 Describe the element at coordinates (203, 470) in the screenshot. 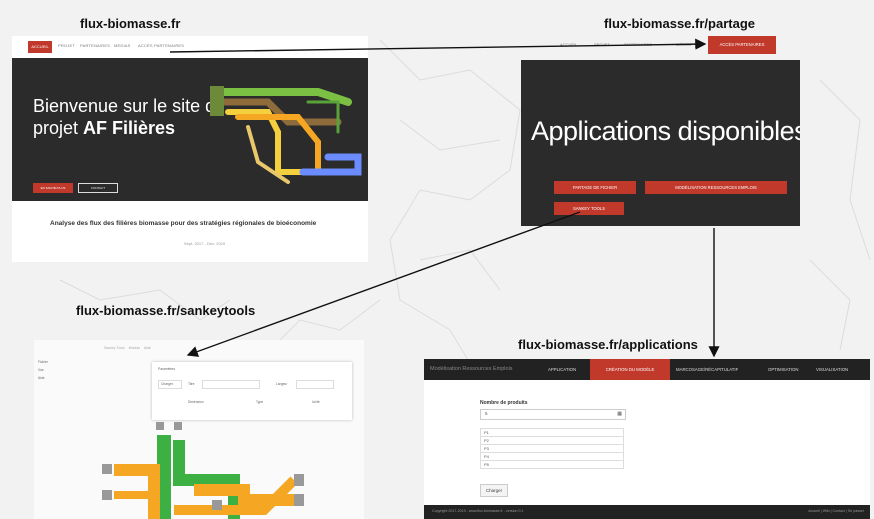

I see `sankey-diagram-icon` at that location.